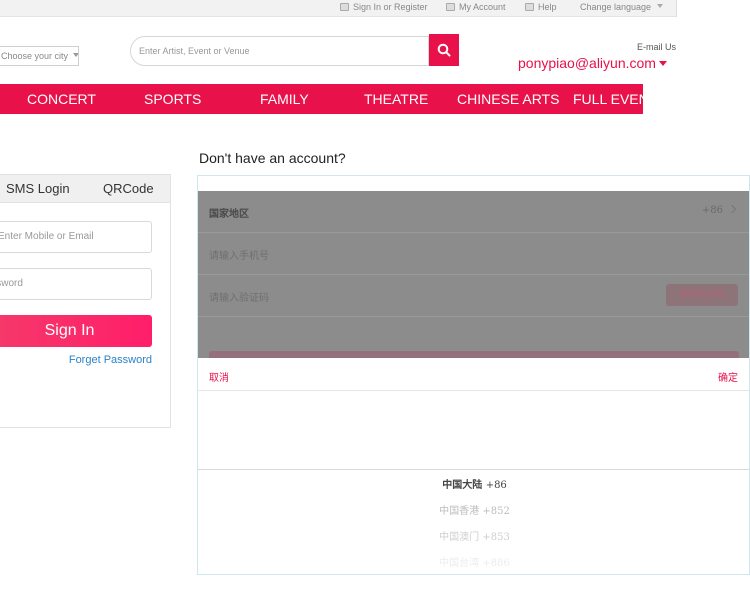  What do you see at coordinates (450, 7) in the screenshot?
I see `account-icon` at bounding box center [450, 7].